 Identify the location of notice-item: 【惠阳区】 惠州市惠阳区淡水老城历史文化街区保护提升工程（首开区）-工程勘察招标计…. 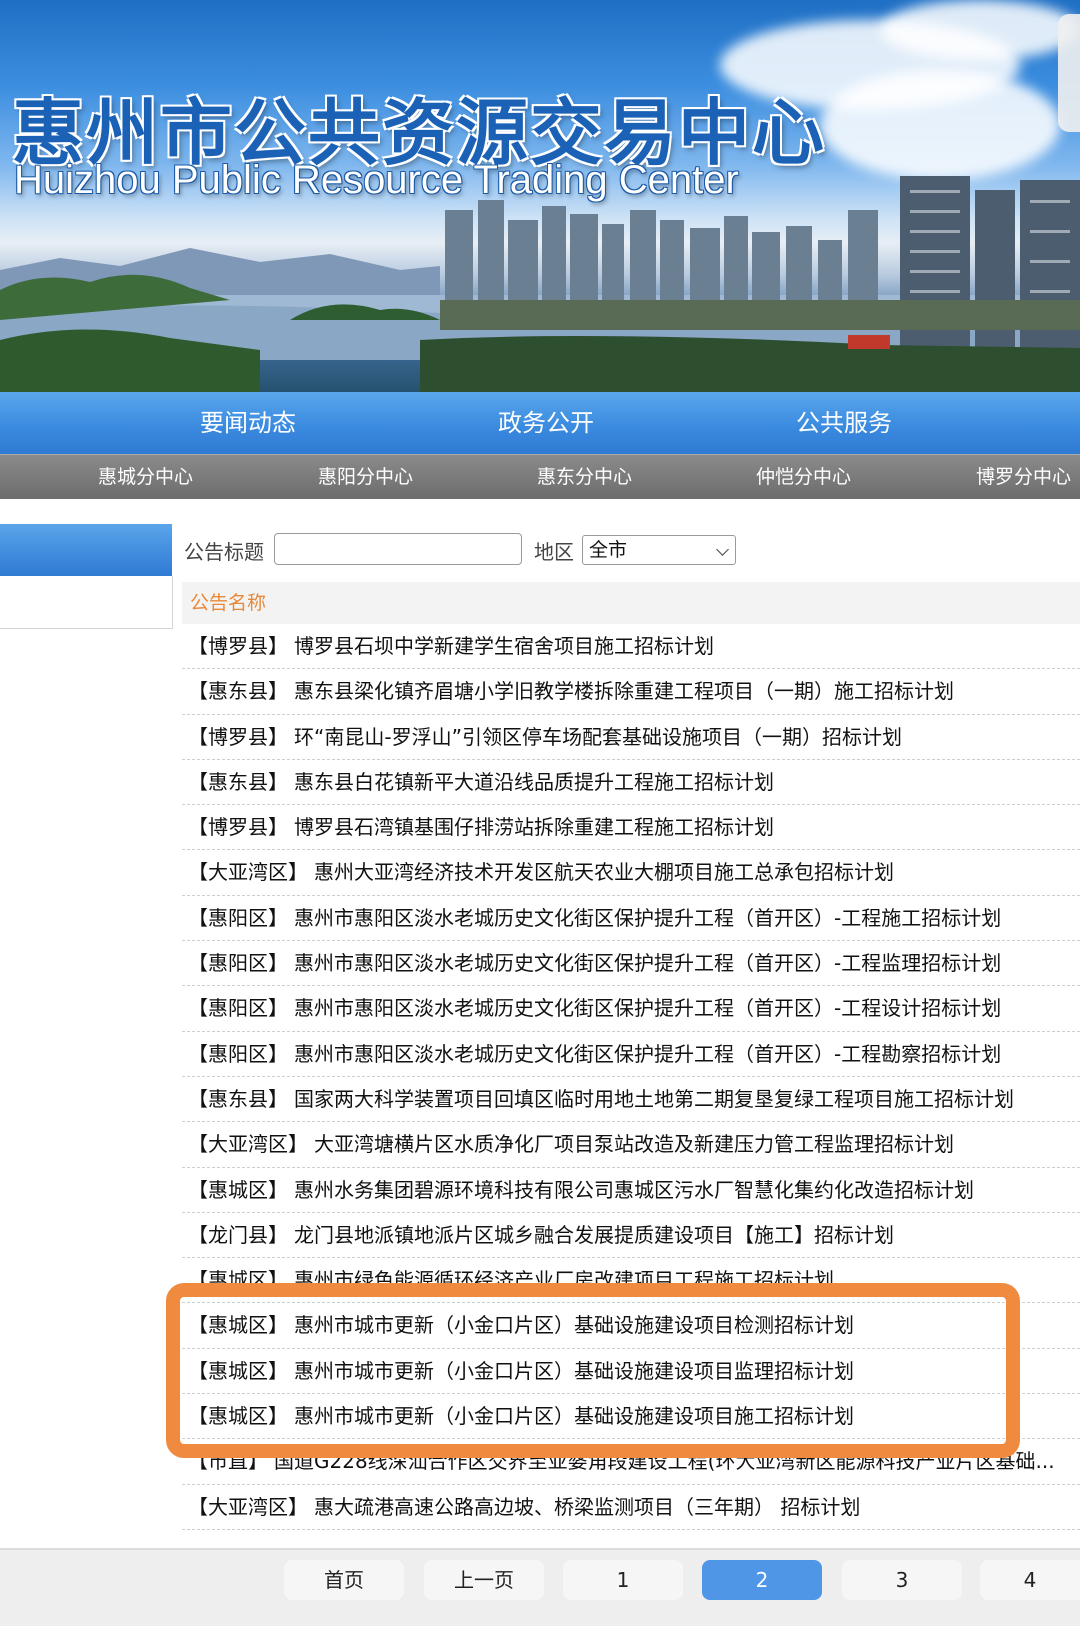
(631, 1054).